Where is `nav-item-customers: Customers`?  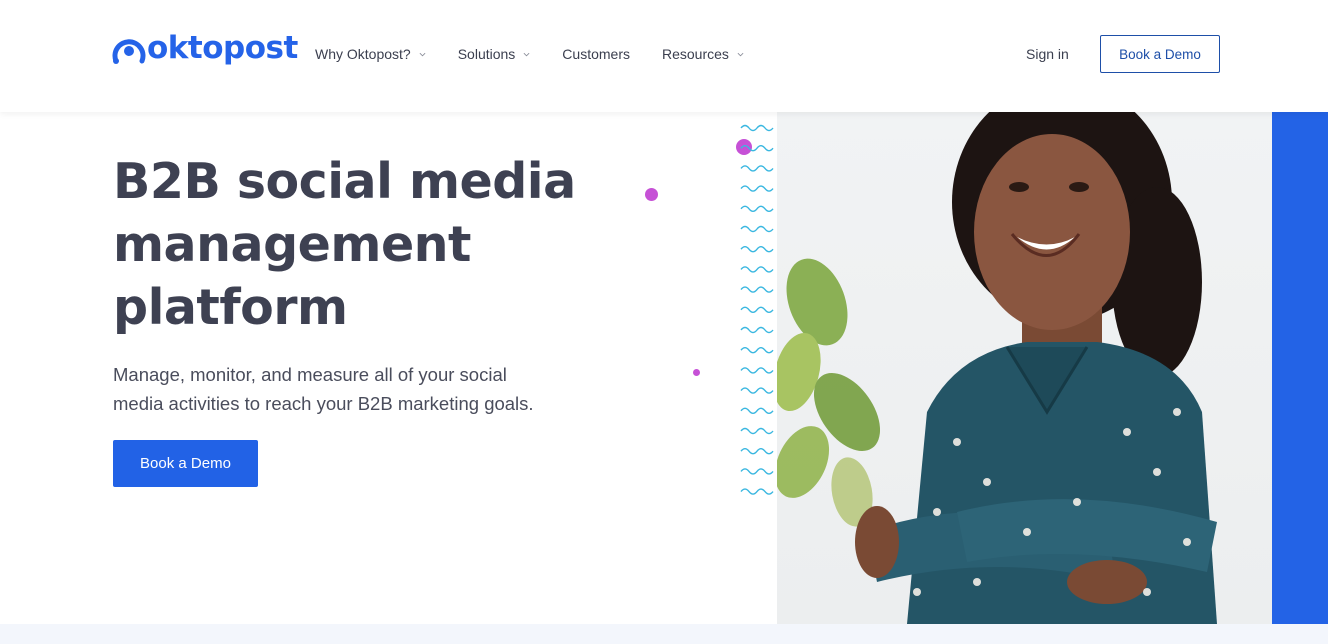
nav-item-customers: Customers is located at coordinates (596, 54).